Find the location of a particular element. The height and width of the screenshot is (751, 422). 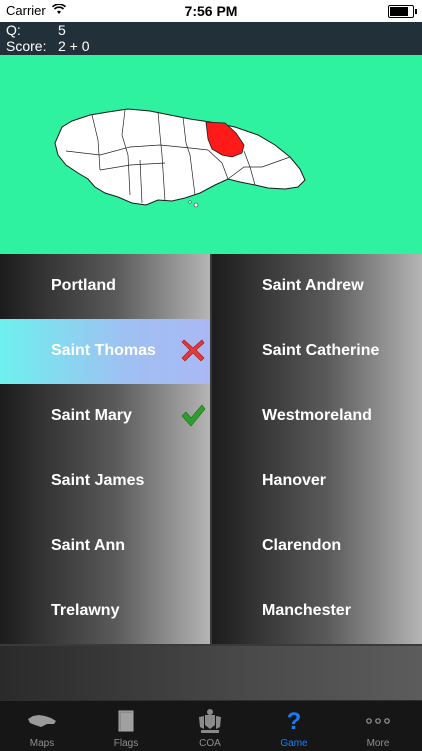

tab-flags: Flags is located at coordinates (126, 726).